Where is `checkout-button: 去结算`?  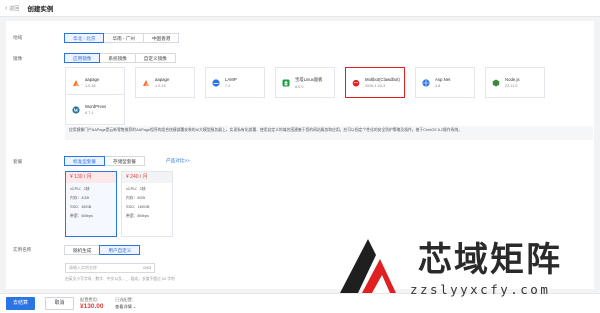
checkout-button: 去结算 is located at coordinates (20, 303).